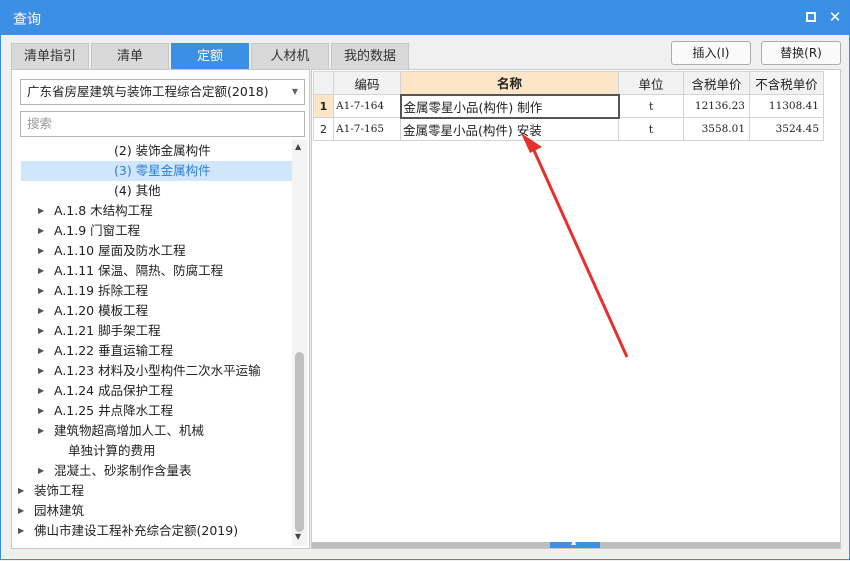 Image resolution: width=850 pixels, height=561 pixels. I want to click on tree-item: ▶ A.1.23 材料及小型构件二次水平运输, so click(152, 371).